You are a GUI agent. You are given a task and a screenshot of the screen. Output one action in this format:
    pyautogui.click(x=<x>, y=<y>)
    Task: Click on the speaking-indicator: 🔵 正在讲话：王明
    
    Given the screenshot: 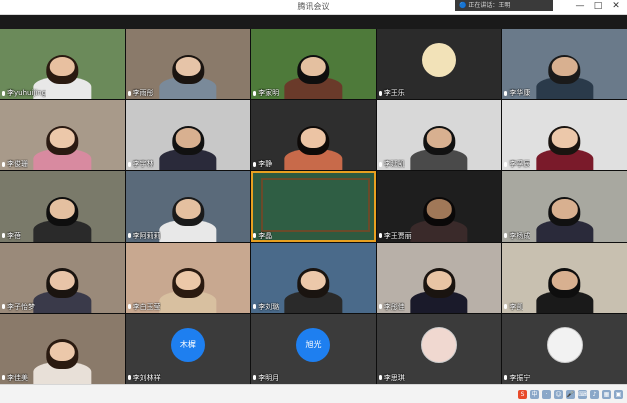 What is the action you would take?
    pyautogui.click(x=504, y=5)
    